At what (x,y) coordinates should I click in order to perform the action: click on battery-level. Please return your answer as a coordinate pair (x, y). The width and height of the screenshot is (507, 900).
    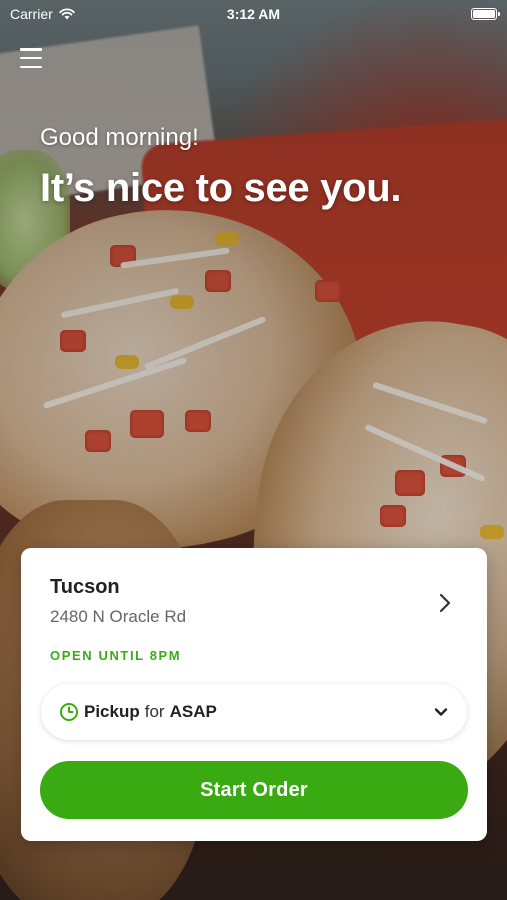
    Looking at the image, I should click on (484, 14).